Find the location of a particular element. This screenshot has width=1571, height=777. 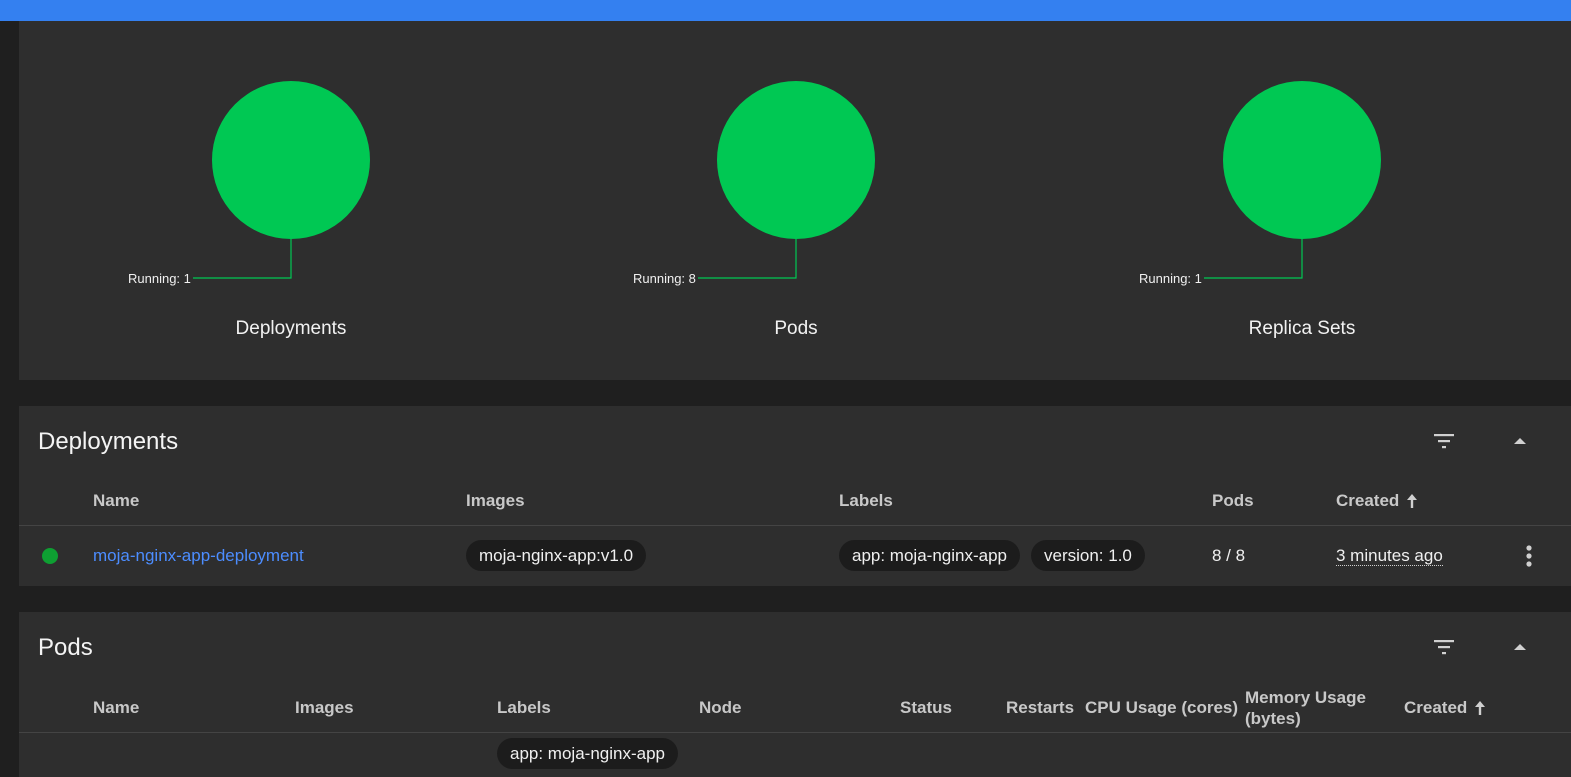

deployments-status-chart: Running: 1 Deployments is located at coordinates (291, 200).